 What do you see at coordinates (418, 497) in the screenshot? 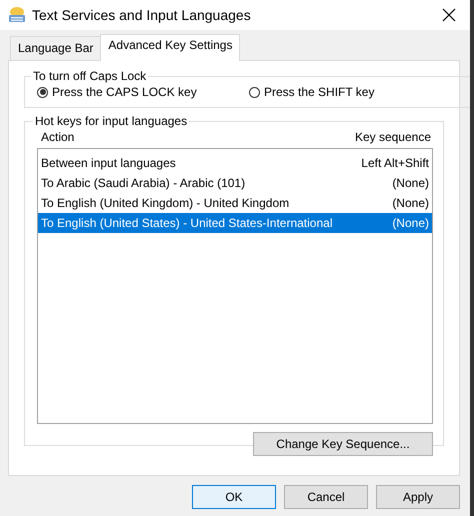
I see `dialog-button: Apply` at bounding box center [418, 497].